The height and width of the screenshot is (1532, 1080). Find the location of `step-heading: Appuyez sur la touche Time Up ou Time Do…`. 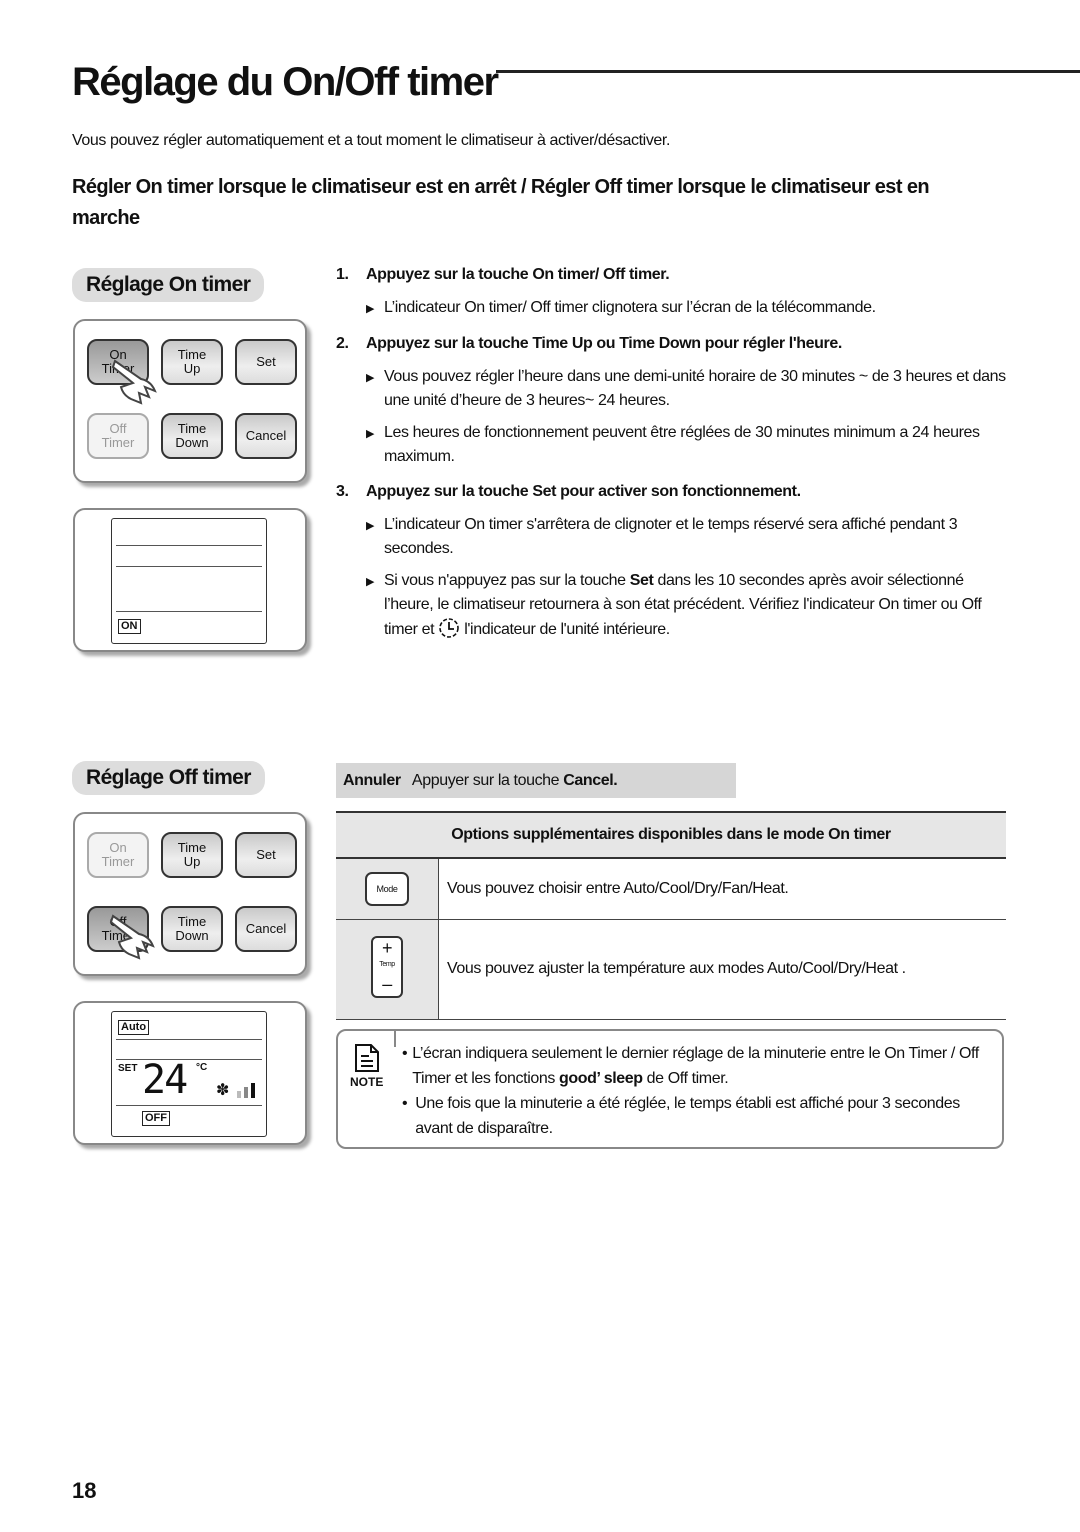

step-heading: Appuyez sur la touche Time Up ou Time Do… is located at coordinates (604, 343).